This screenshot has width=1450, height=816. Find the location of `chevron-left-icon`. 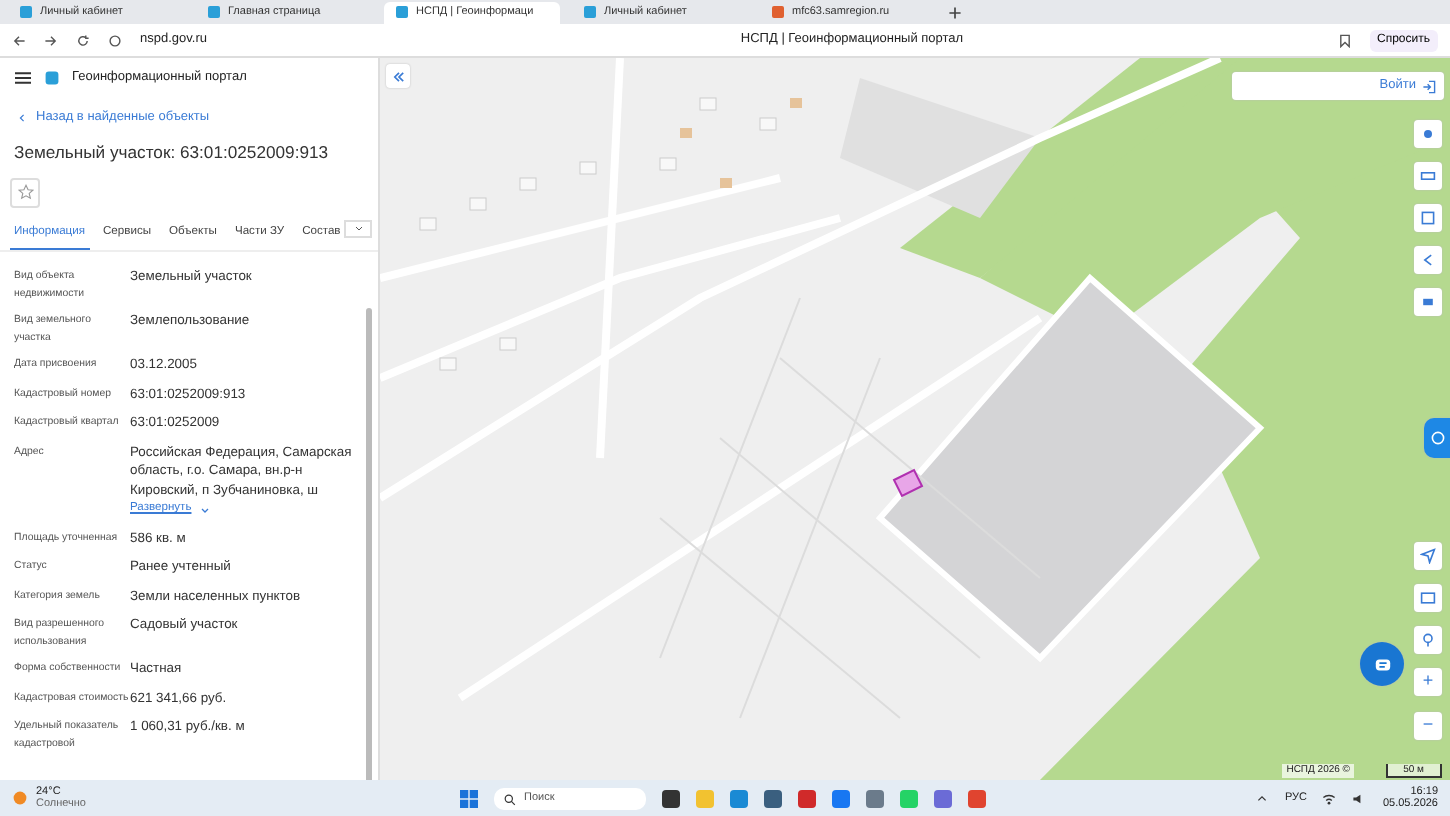

chevron-left-icon is located at coordinates (22, 117).